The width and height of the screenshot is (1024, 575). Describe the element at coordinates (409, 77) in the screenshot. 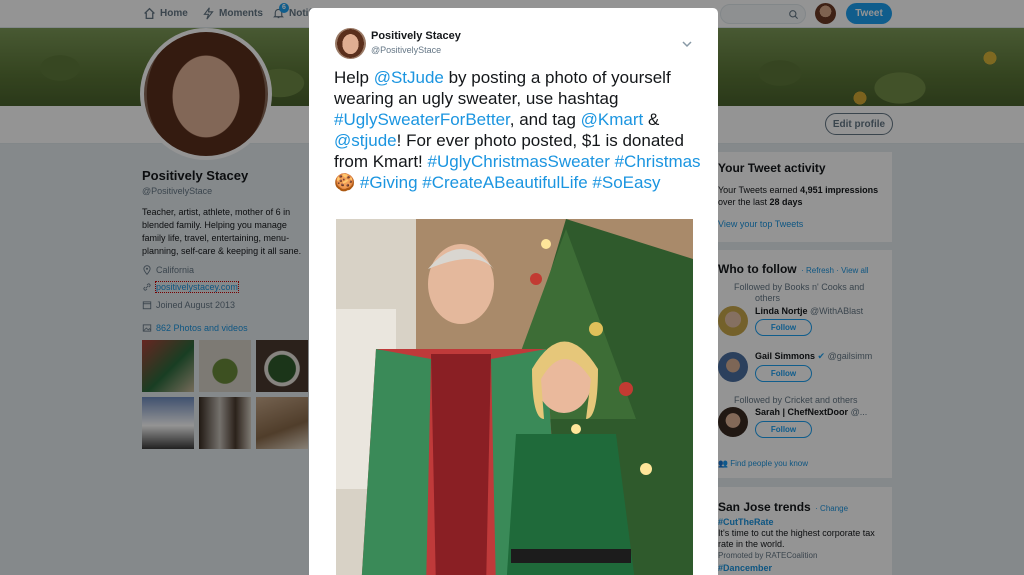

I see `mention-link: @StJude` at that location.